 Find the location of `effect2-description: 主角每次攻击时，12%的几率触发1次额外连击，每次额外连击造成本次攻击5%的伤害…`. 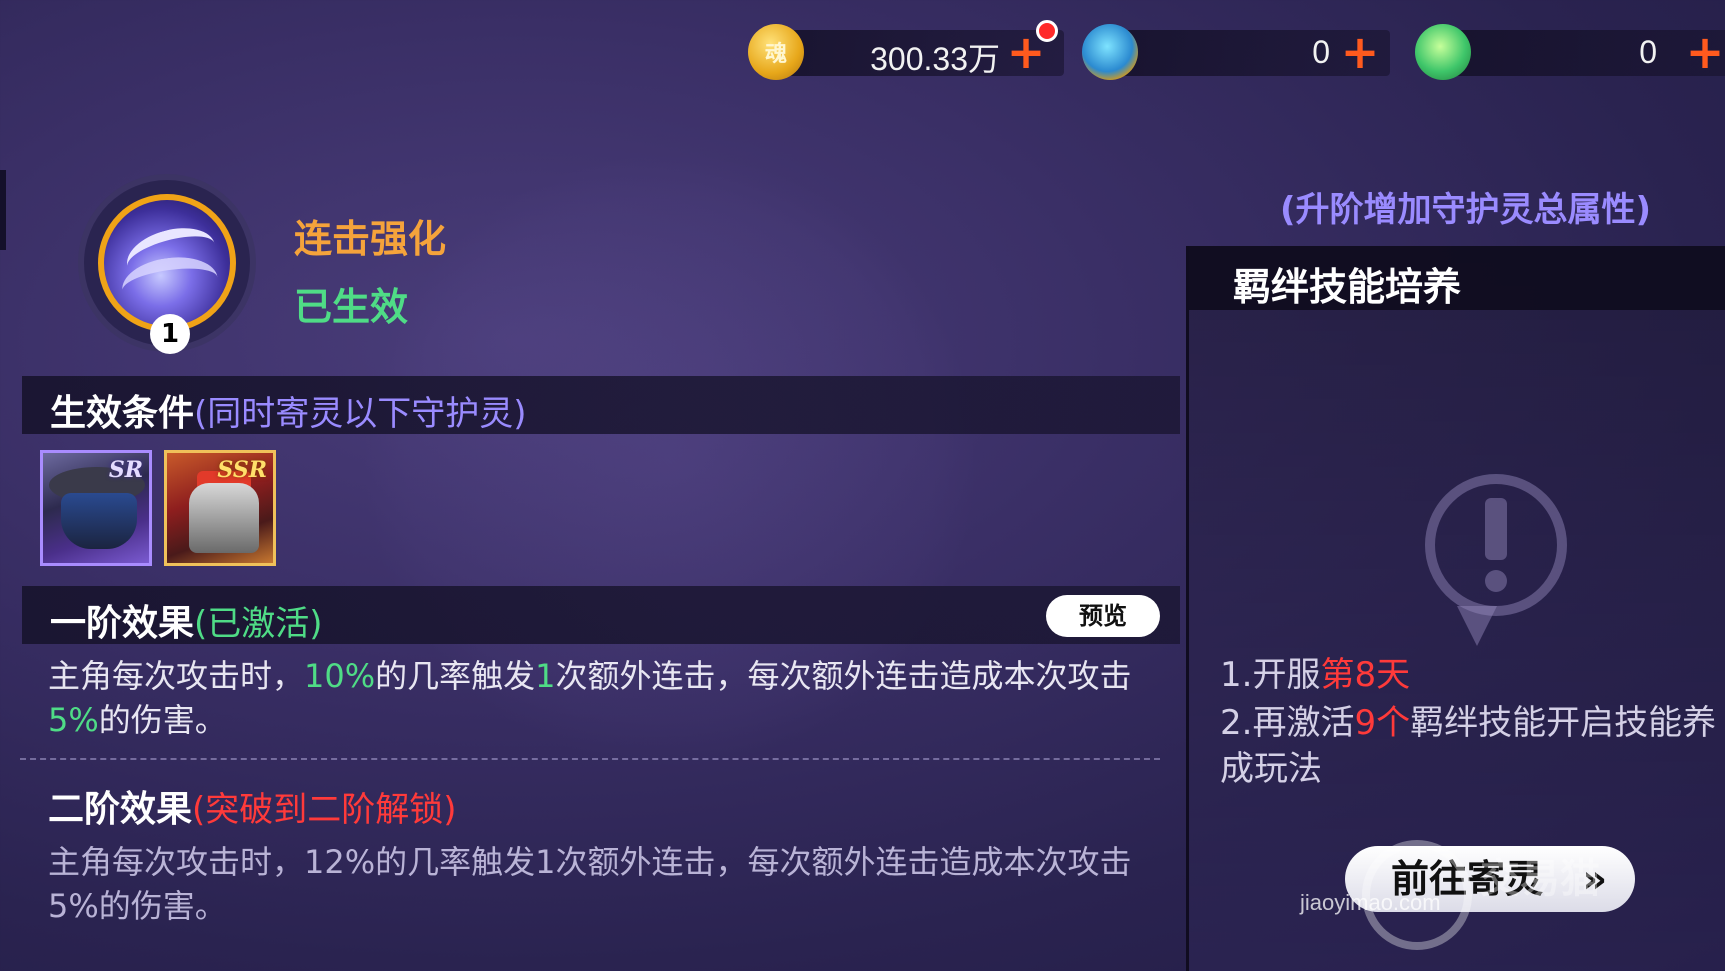

effect2-description: 主角每次攻击时，12%的几率触发1次额外连击，每次额外连击造成本次攻击5%的伤害… is located at coordinates (590, 884).